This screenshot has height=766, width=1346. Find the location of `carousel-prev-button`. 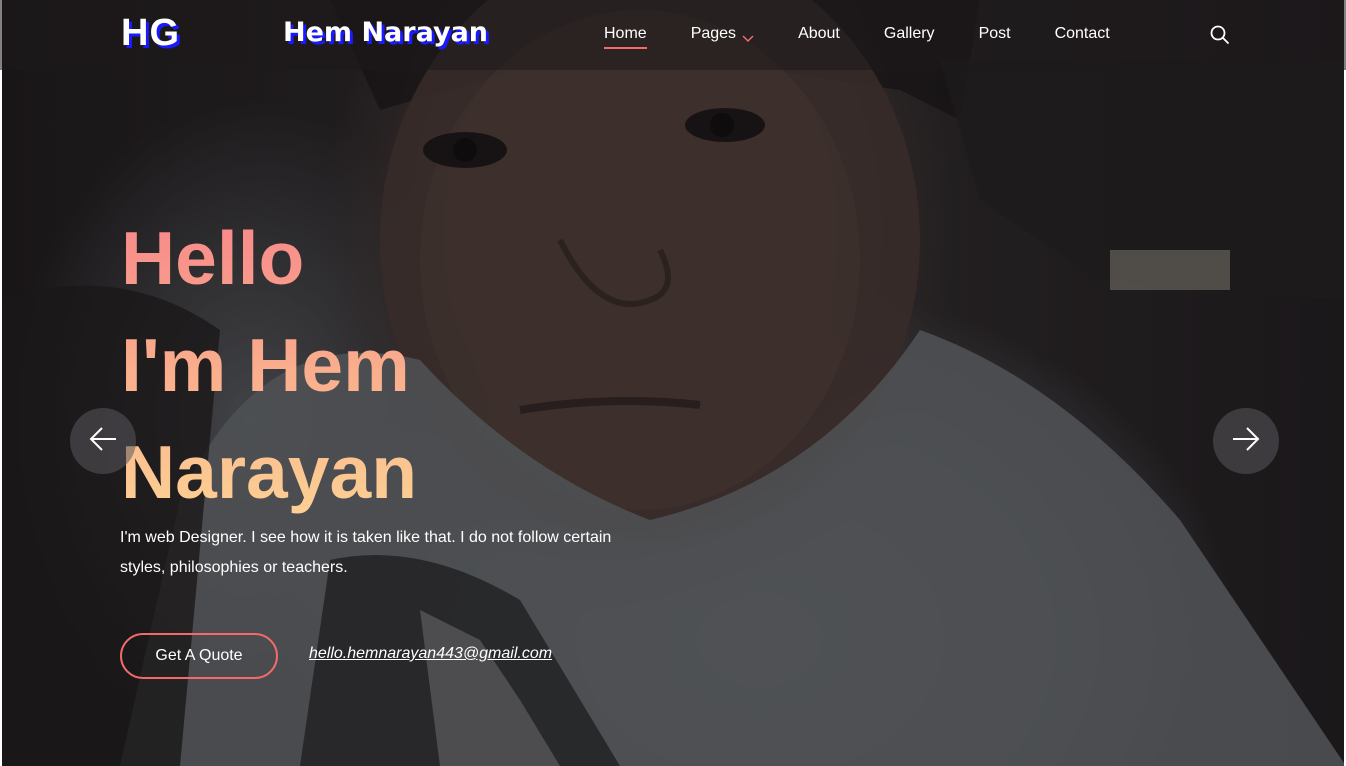

carousel-prev-button is located at coordinates (103, 441).